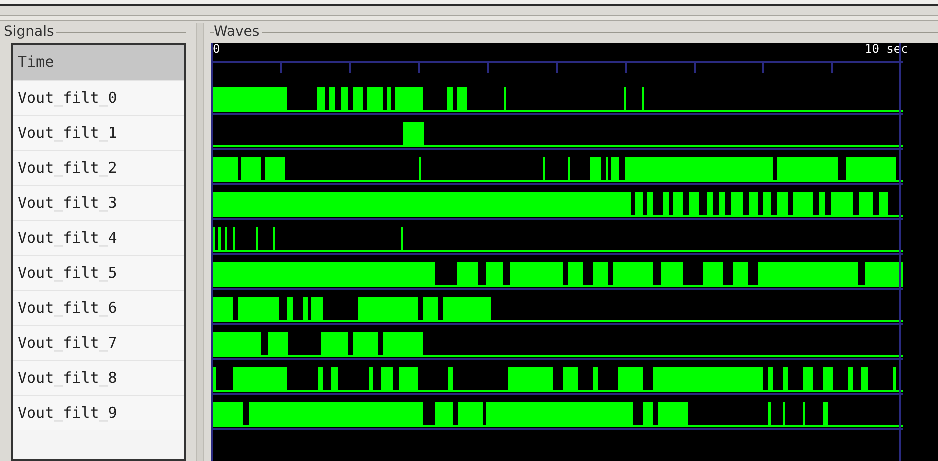  Describe the element at coordinates (98, 62) in the screenshot. I see `list-header: Time` at that location.